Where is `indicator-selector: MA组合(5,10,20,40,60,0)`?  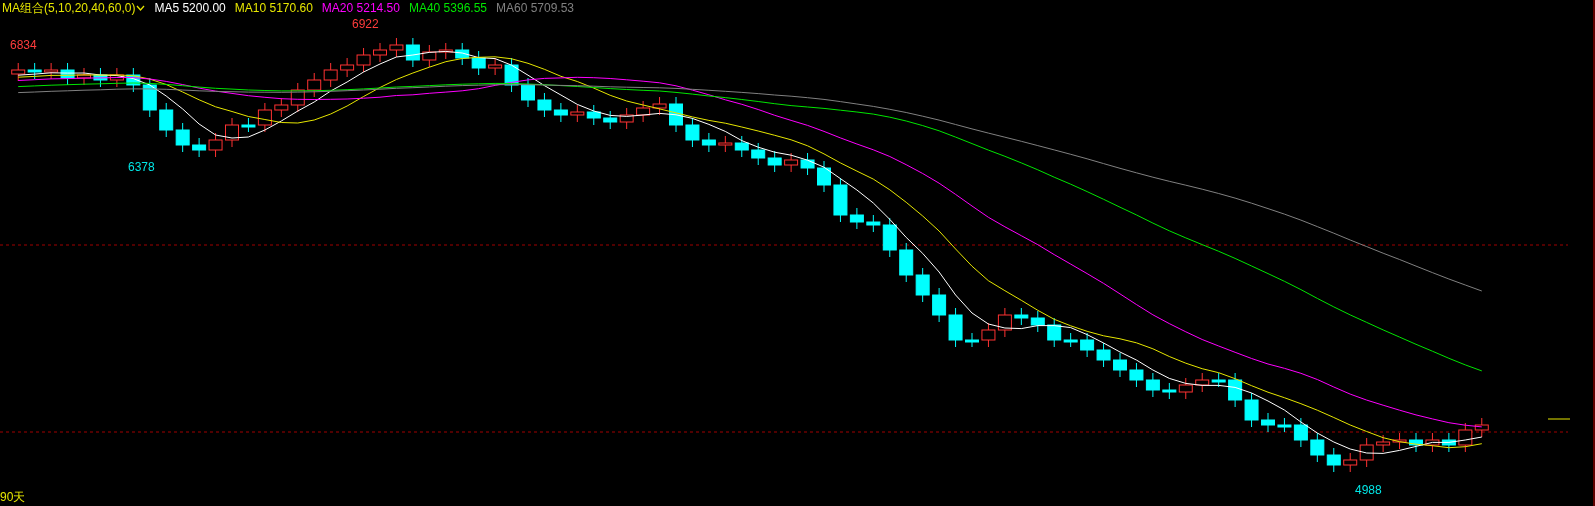 indicator-selector: MA组合(5,10,20,40,60,0) is located at coordinates (69, 8).